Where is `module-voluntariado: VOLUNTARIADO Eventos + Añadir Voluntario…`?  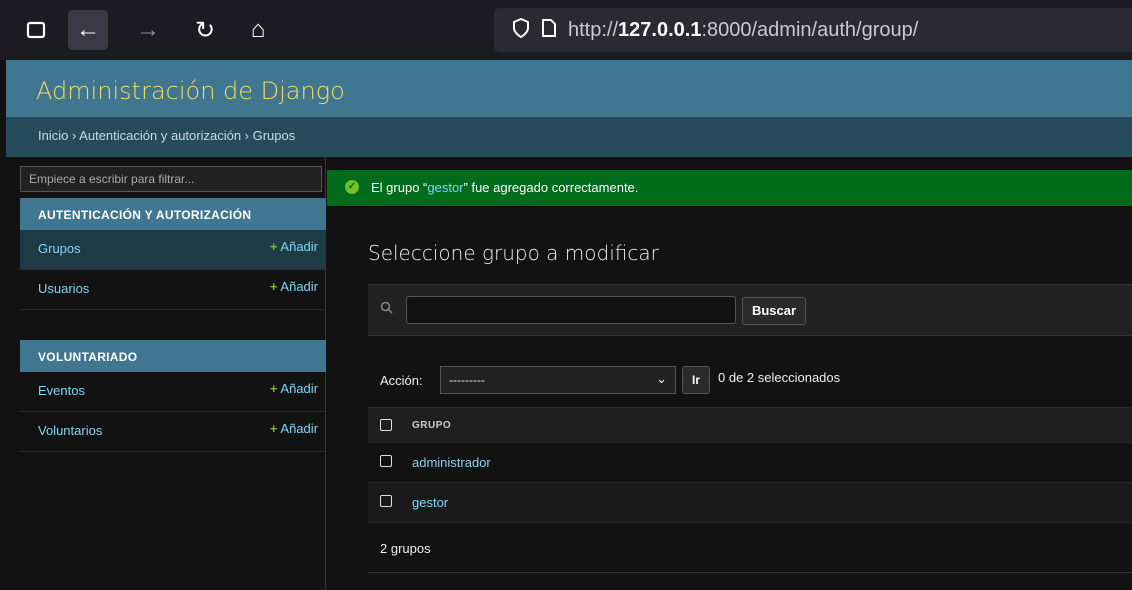 module-voluntariado: VOLUNTARIADO Eventos + Añadir Voluntario… is located at coordinates (173, 396).